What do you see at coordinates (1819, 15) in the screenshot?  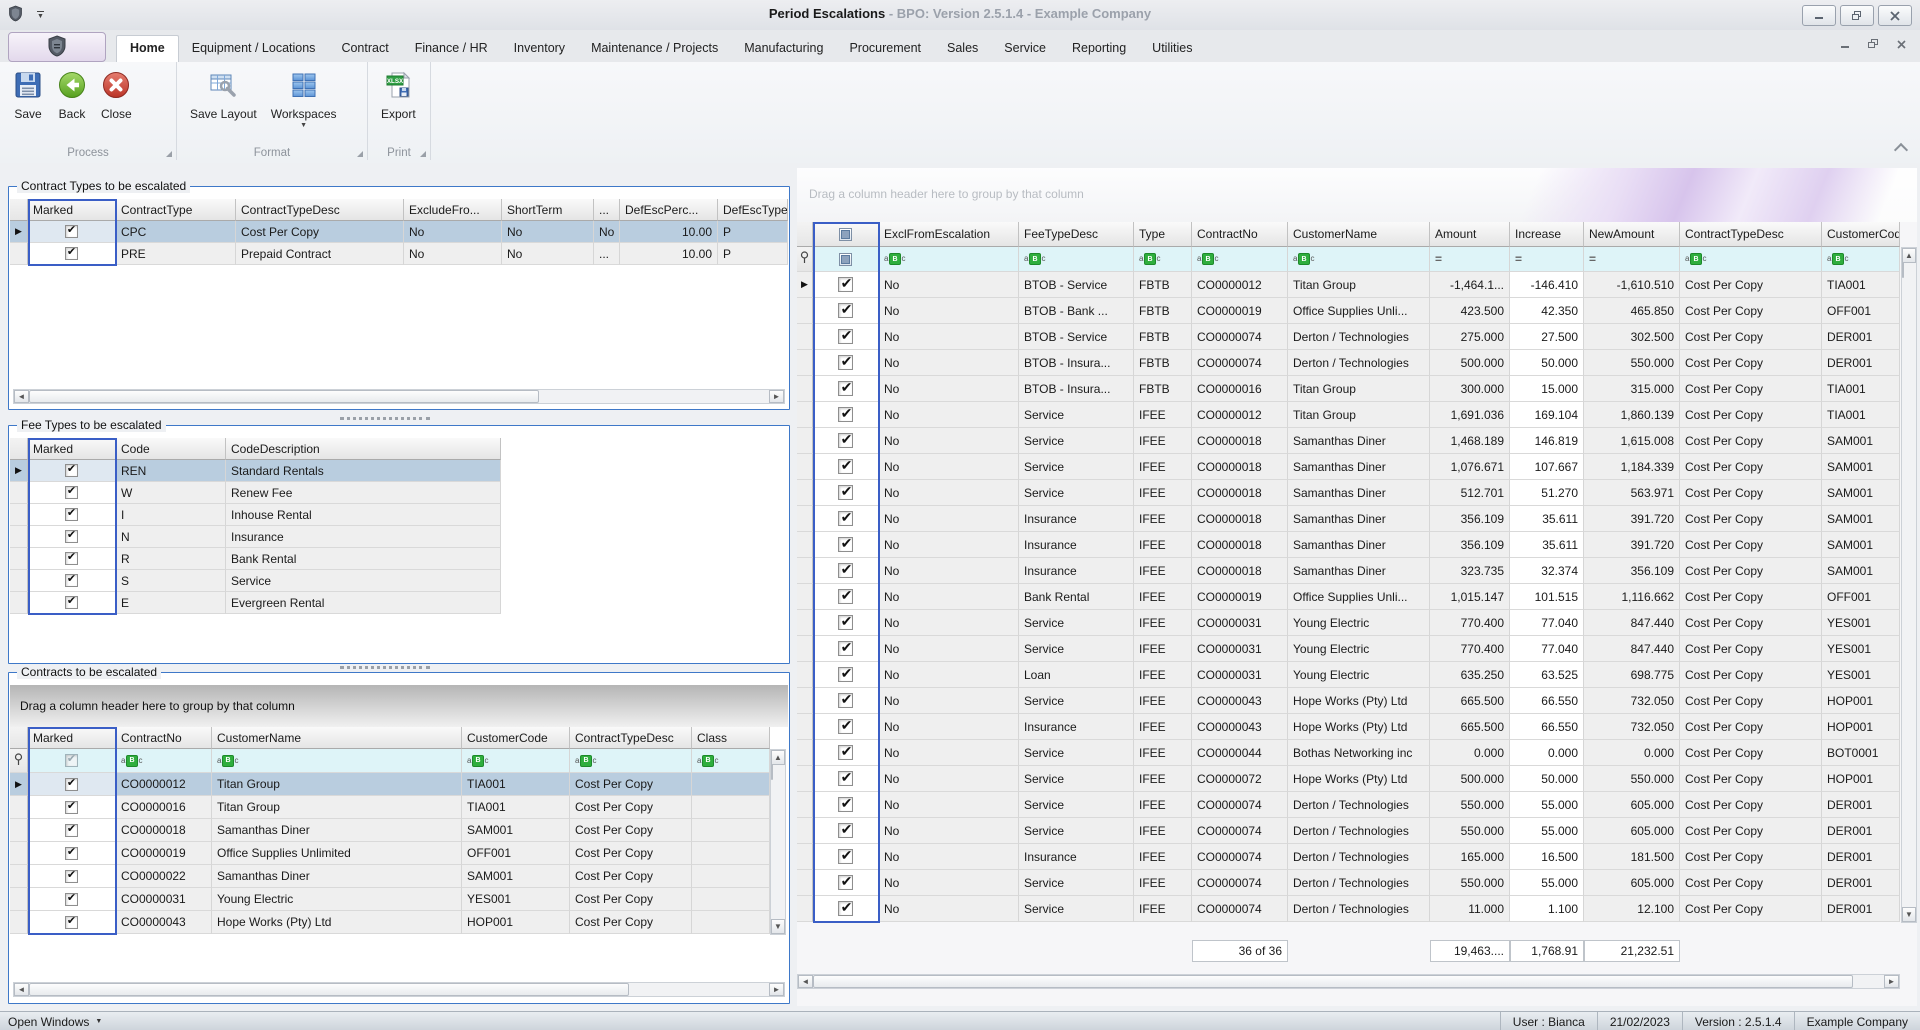 I see `minimize-button` at bounding box center [1819, 15].